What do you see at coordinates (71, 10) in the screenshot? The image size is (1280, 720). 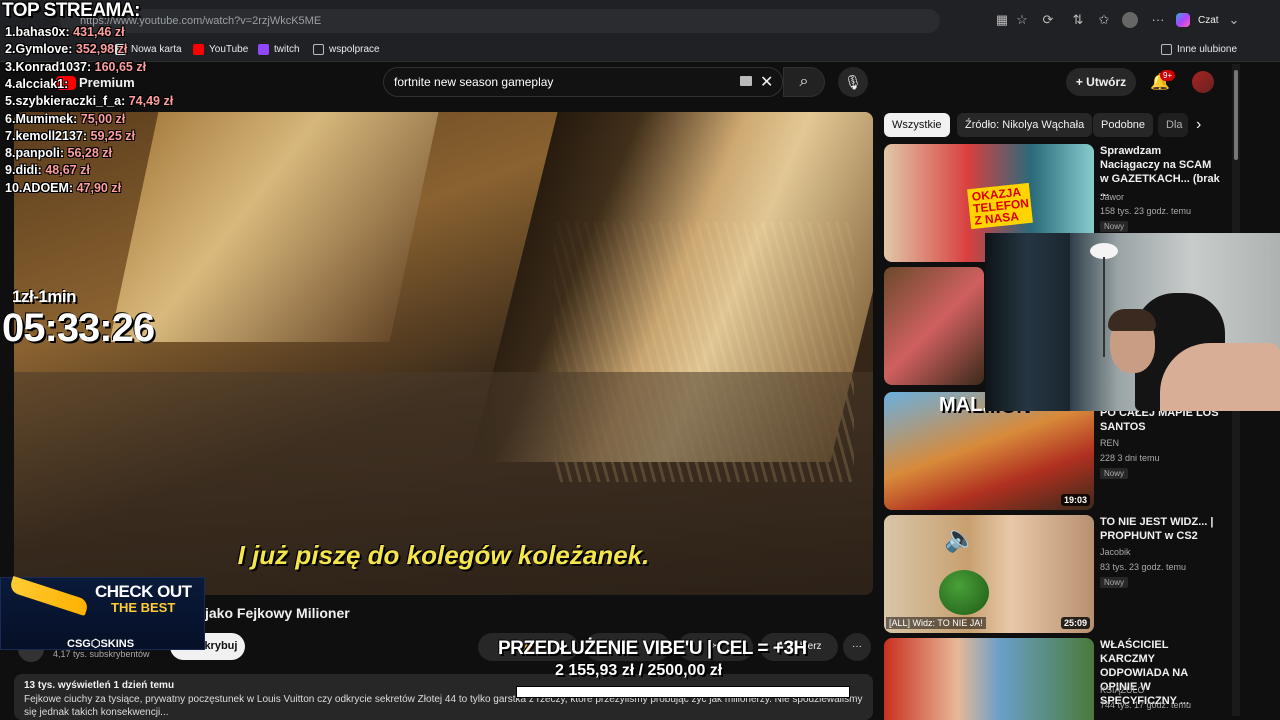 I see `top-donors-title: TOP STREAMA:` at bounding box center [71, 10].